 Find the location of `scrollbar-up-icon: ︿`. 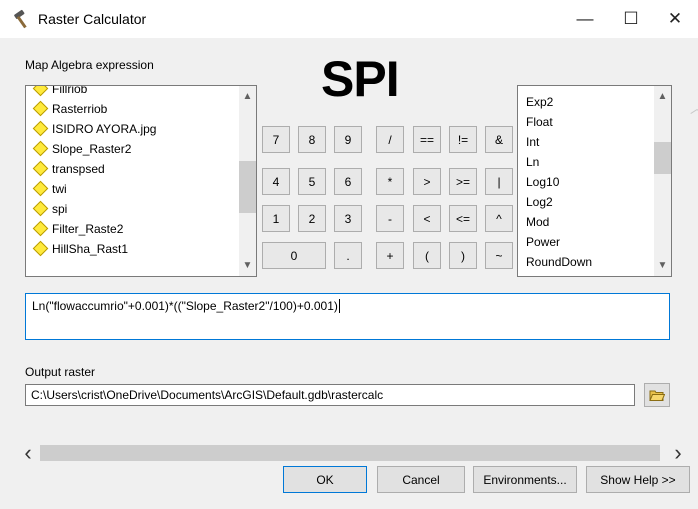

scrollbar-up-icon: ︿ is located at coordinates (694, 108).